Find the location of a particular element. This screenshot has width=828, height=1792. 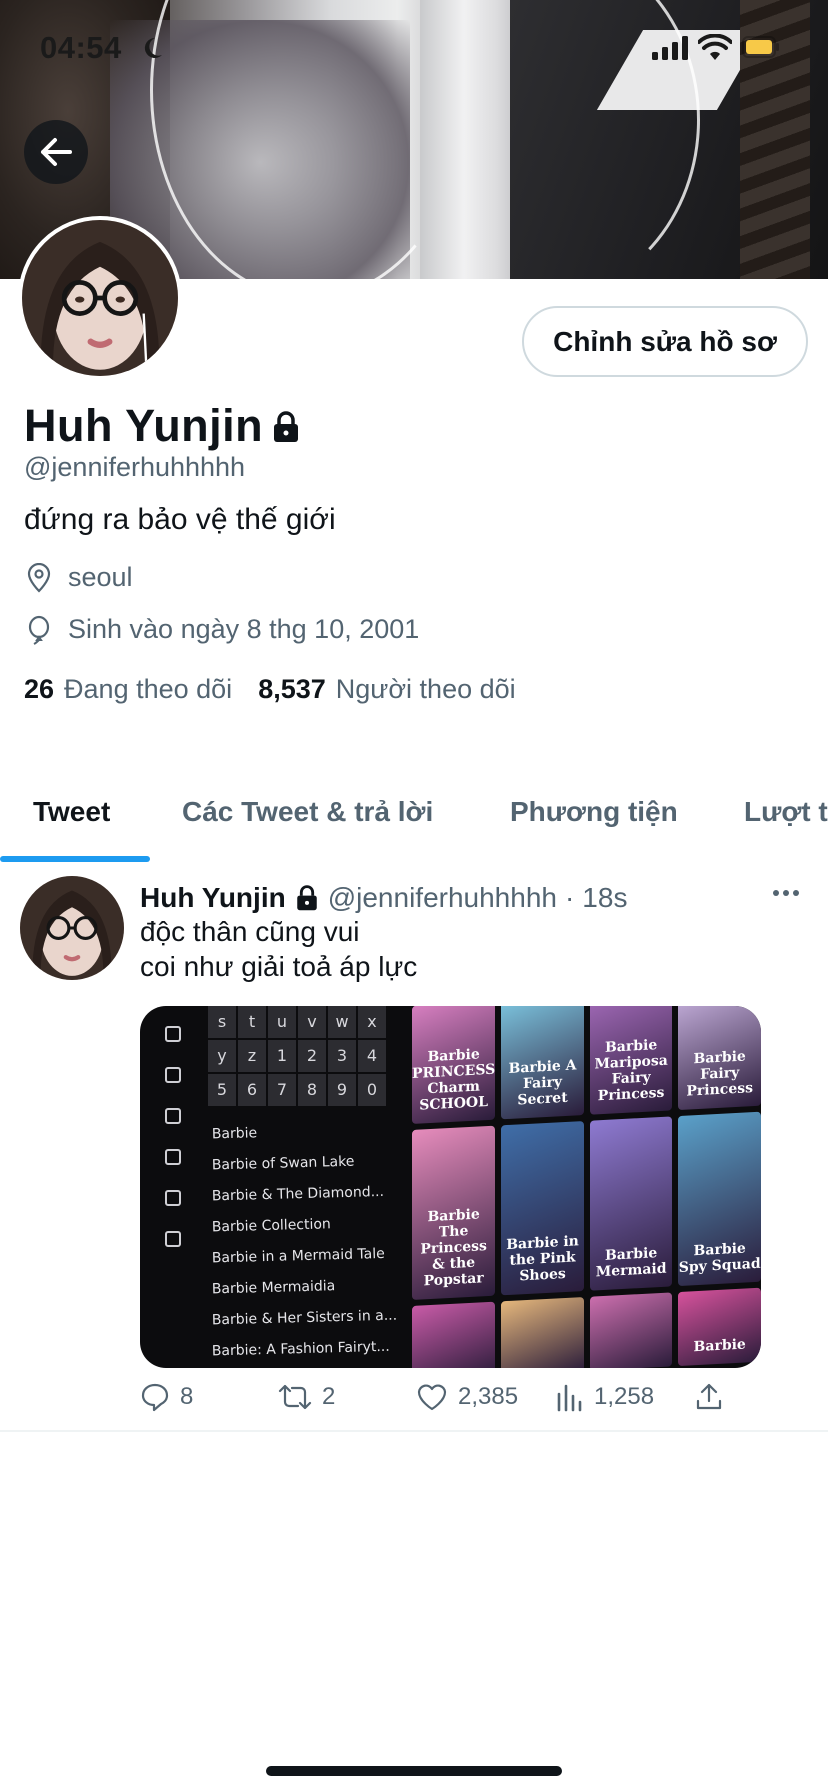

follow-stats: 26 Đang theo dõi 8,537 Người theo dõi is located at coordinates (270, 689).